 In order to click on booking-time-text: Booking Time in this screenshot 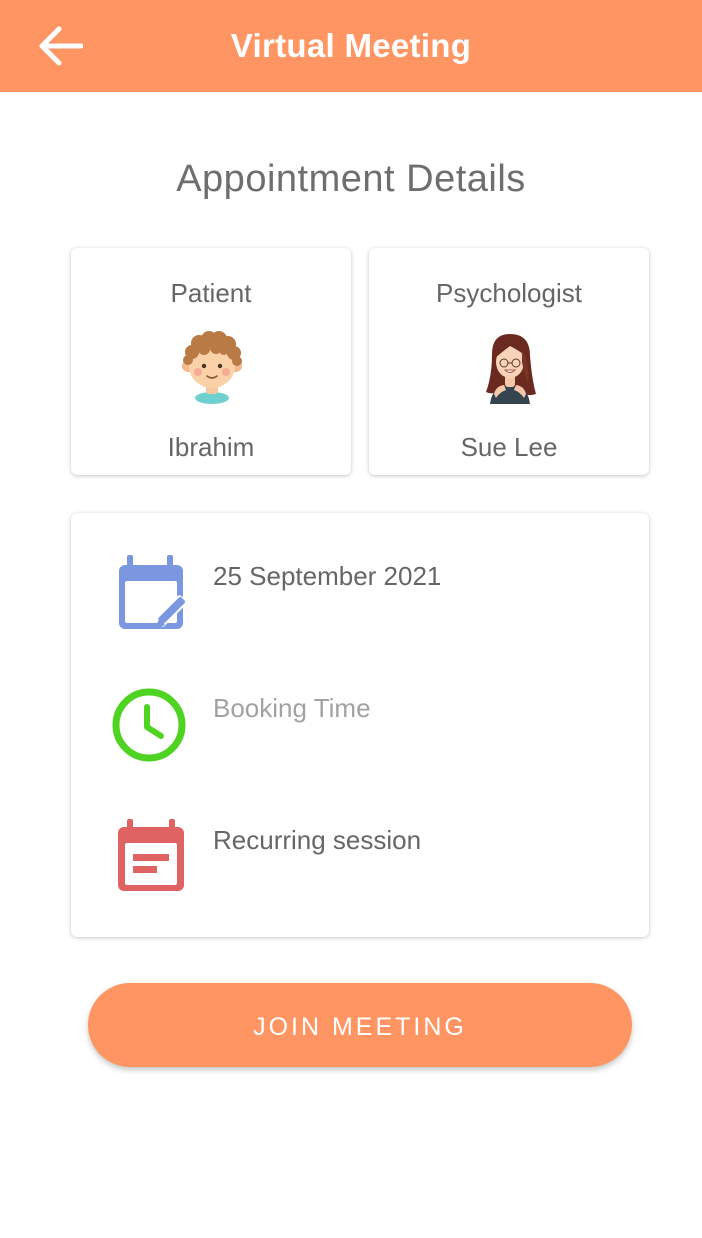, I will do `click(292, 708)`.